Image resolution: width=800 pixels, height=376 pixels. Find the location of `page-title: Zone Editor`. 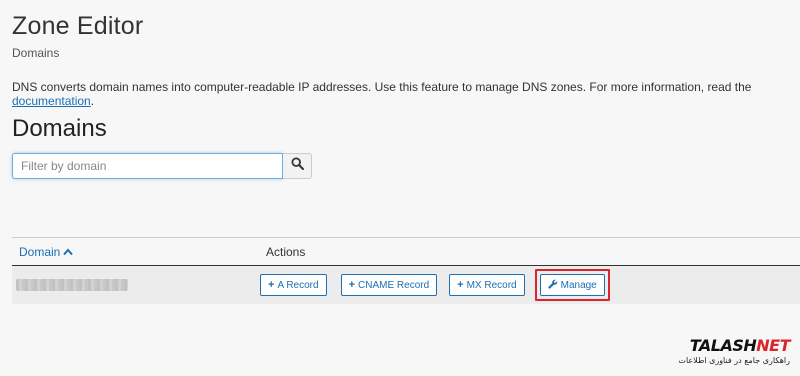

page-title: Zone Editor is located at coordinates (78, 26).